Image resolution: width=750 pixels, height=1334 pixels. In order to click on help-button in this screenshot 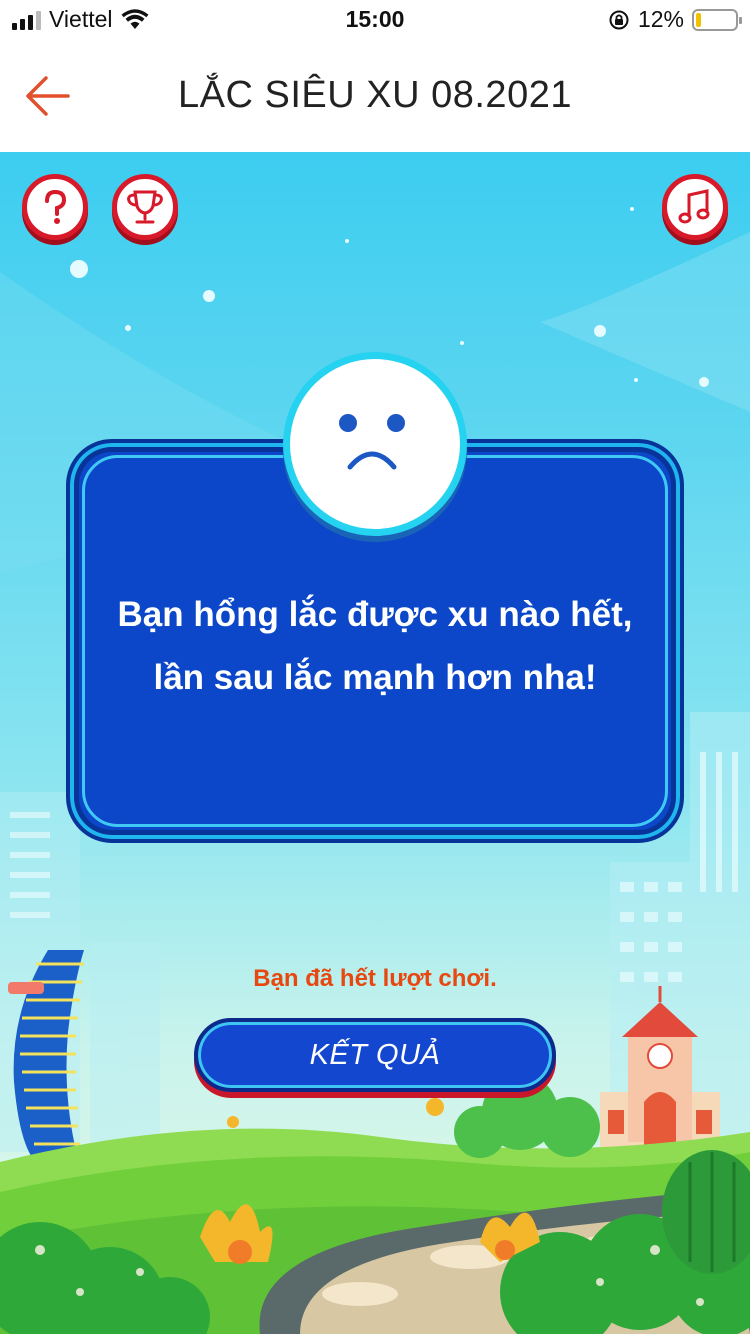, I will do `click(55, 207)`.